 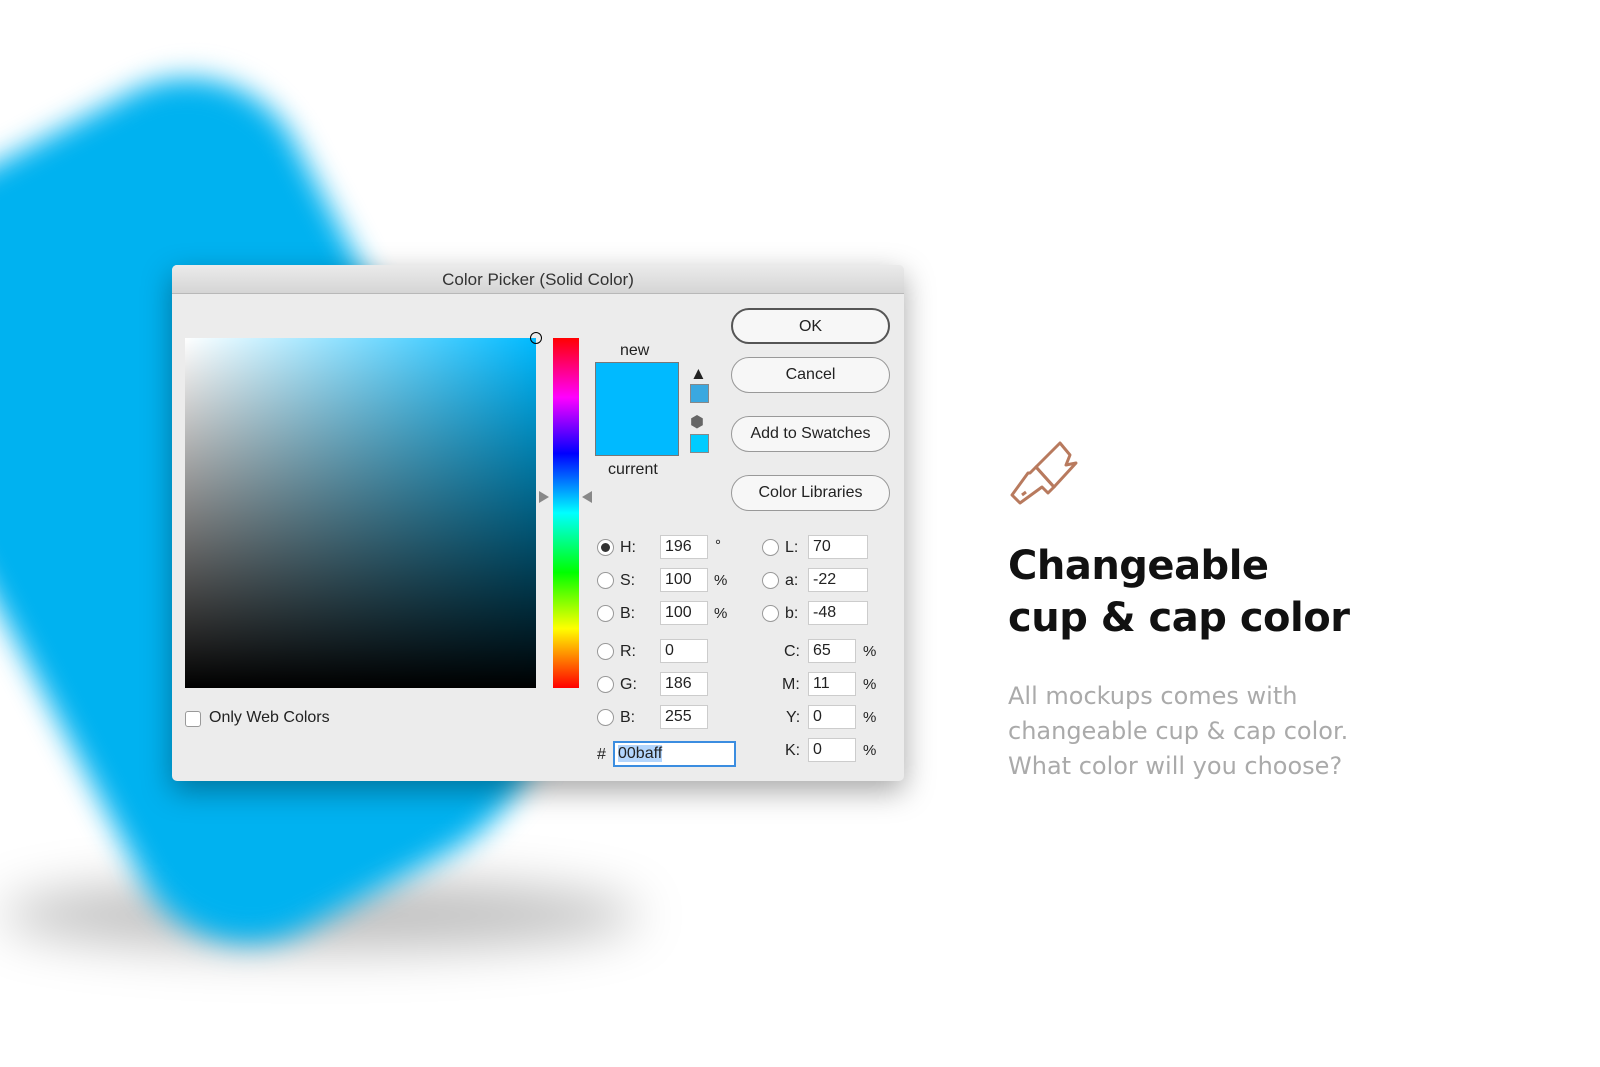 I want to click on unit-m: %, so click(x=870, y=684).